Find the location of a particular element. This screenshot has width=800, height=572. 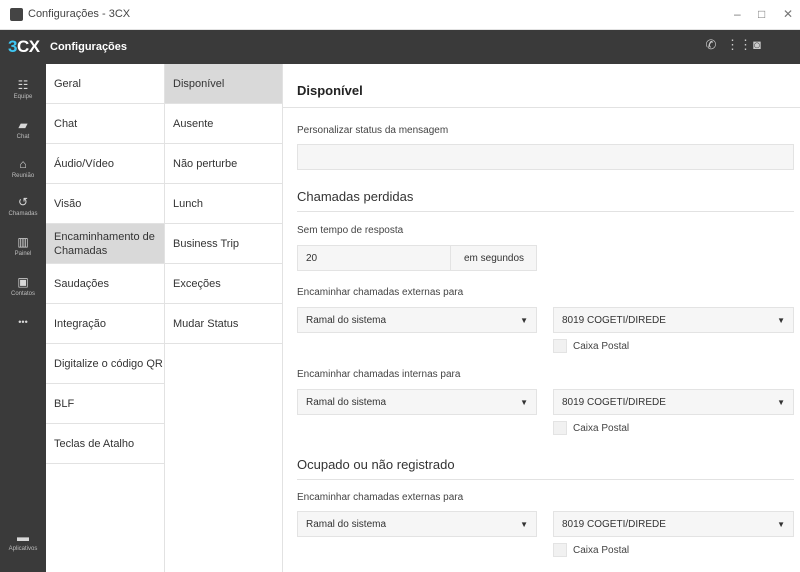

status-item-exceptions: Exceções is located at coordinates (223, 284).